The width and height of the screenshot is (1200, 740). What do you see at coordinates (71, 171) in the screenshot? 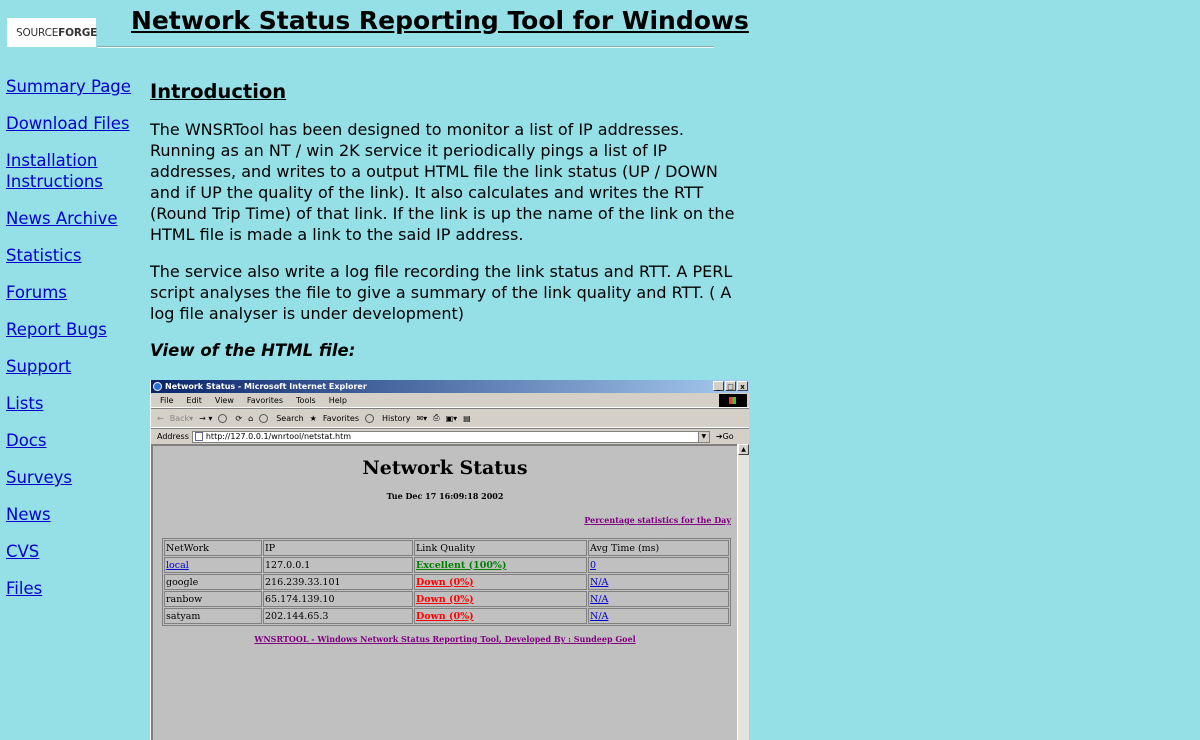
I see `sidebar-link-installation-instructions: Installation Instructions` at bounding box center [71, 171].